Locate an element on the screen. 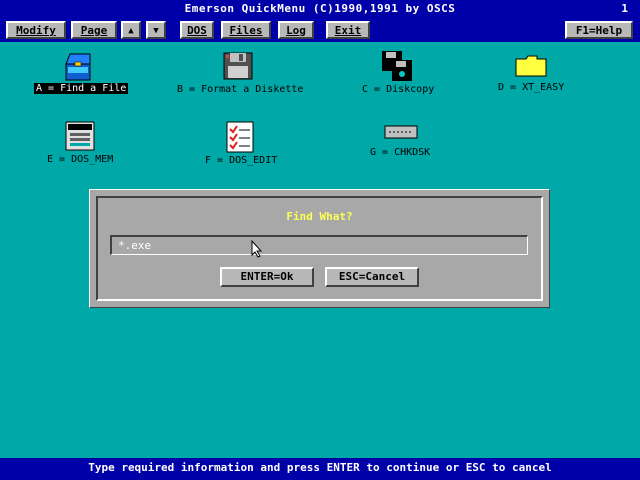 This screenshot has height=480, width=640. menu-item-label: C = Diskcopy is located at coordinates (398, 89).